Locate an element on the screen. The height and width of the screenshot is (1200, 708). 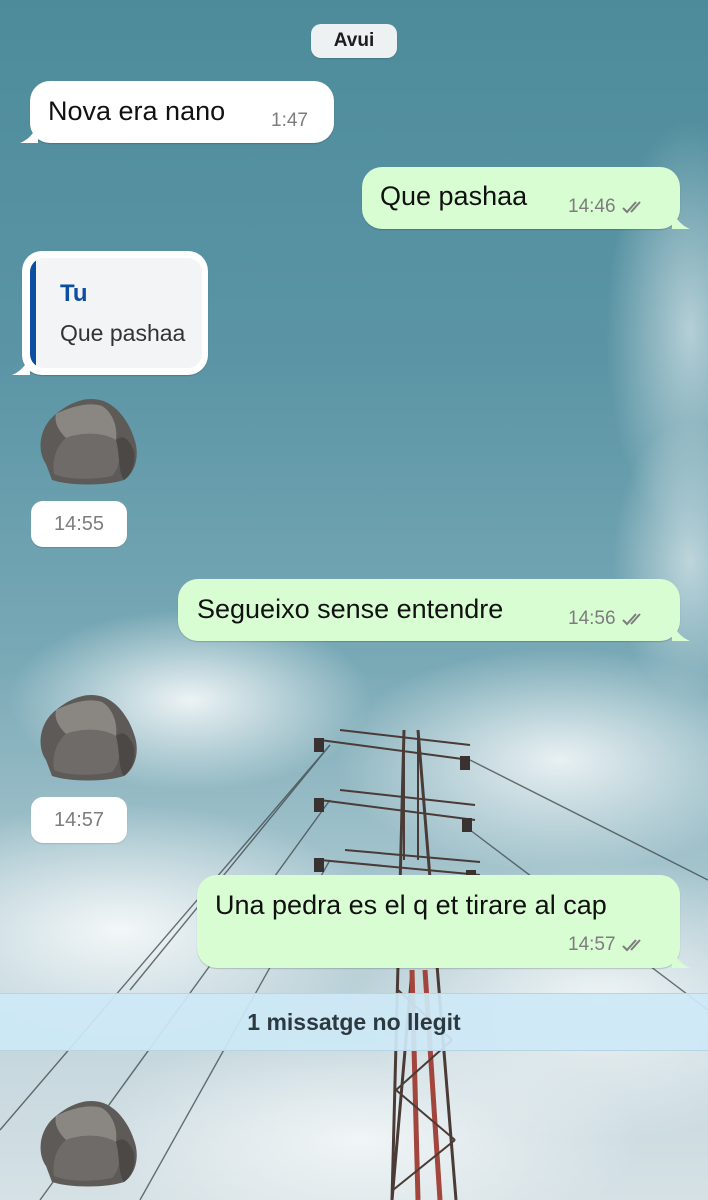
quote-accent-bar is located at coordinates (33, 313).